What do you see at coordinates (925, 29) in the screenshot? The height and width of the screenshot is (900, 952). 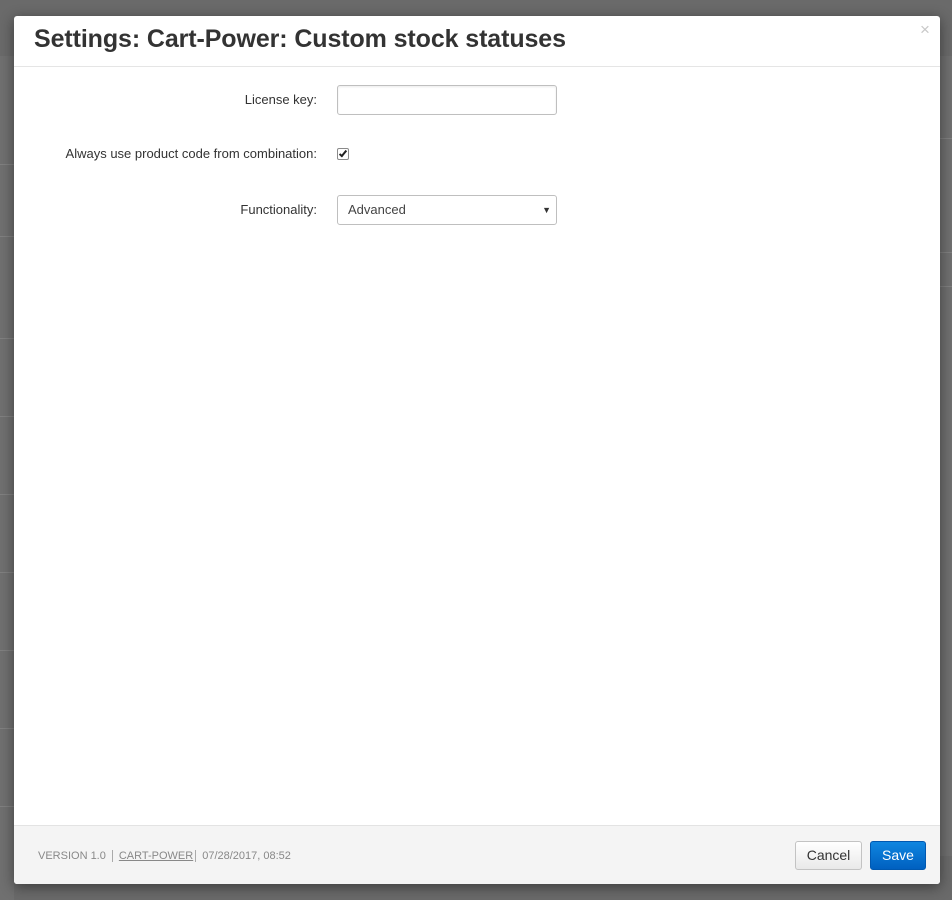 I see `close-icon: ×` at bounding box center [925, 29].